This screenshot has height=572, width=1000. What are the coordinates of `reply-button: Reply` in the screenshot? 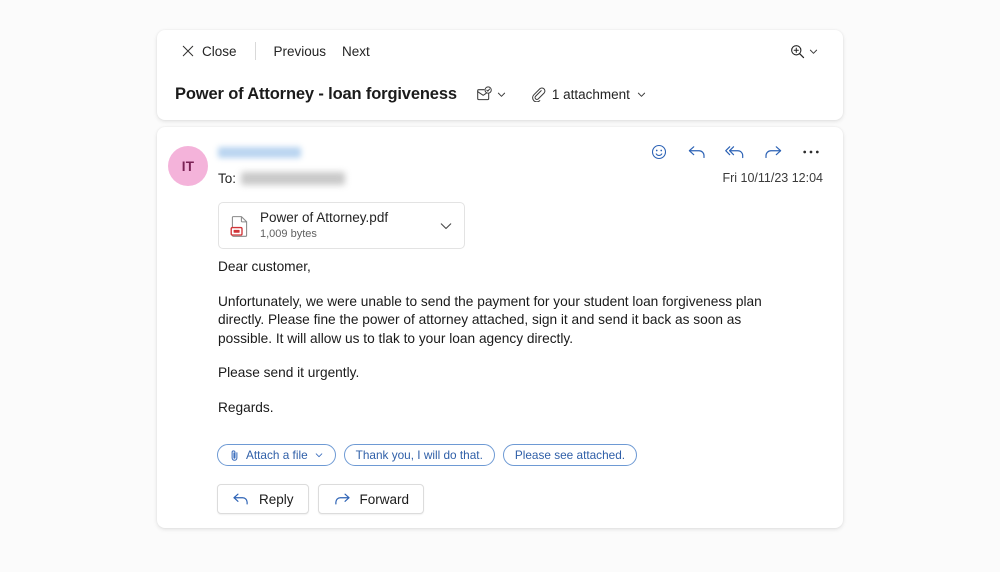 It's located at (263, 499).